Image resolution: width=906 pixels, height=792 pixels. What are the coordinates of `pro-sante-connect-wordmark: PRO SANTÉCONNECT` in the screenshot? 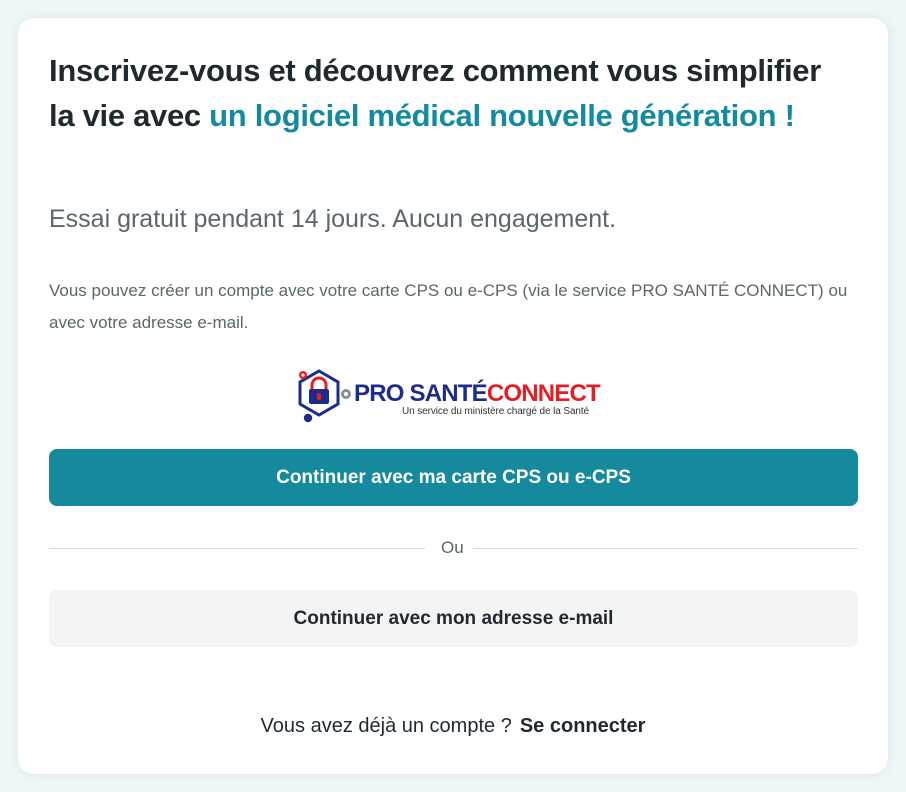 It's located at (477, 393).